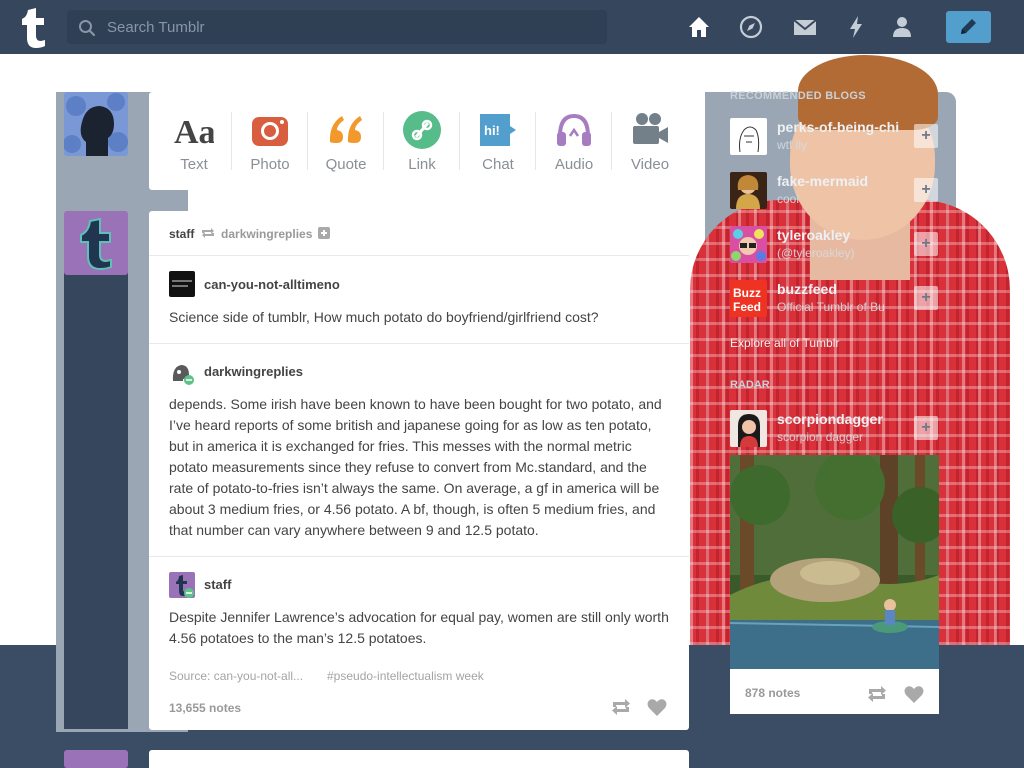  What do you see at coordinates (405, 676) in the screenshot?
I see `post-tag: #pseudo-intellectualism week` at bounding box center [405, 676].